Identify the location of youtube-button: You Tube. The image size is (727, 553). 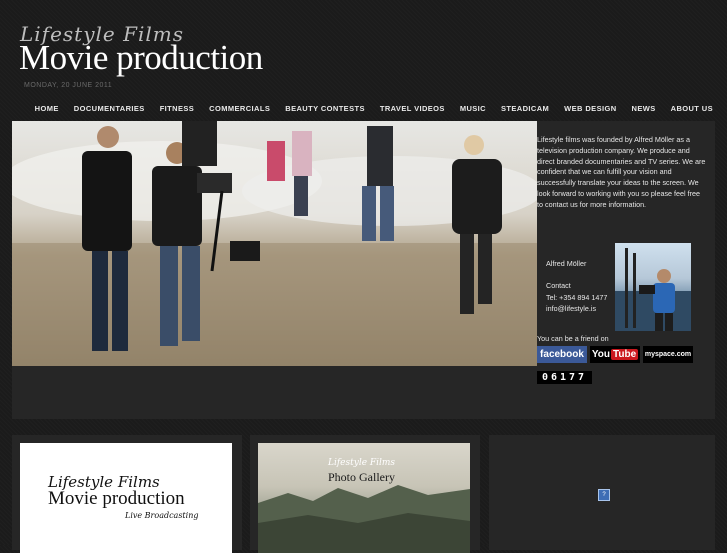
(615, 354).